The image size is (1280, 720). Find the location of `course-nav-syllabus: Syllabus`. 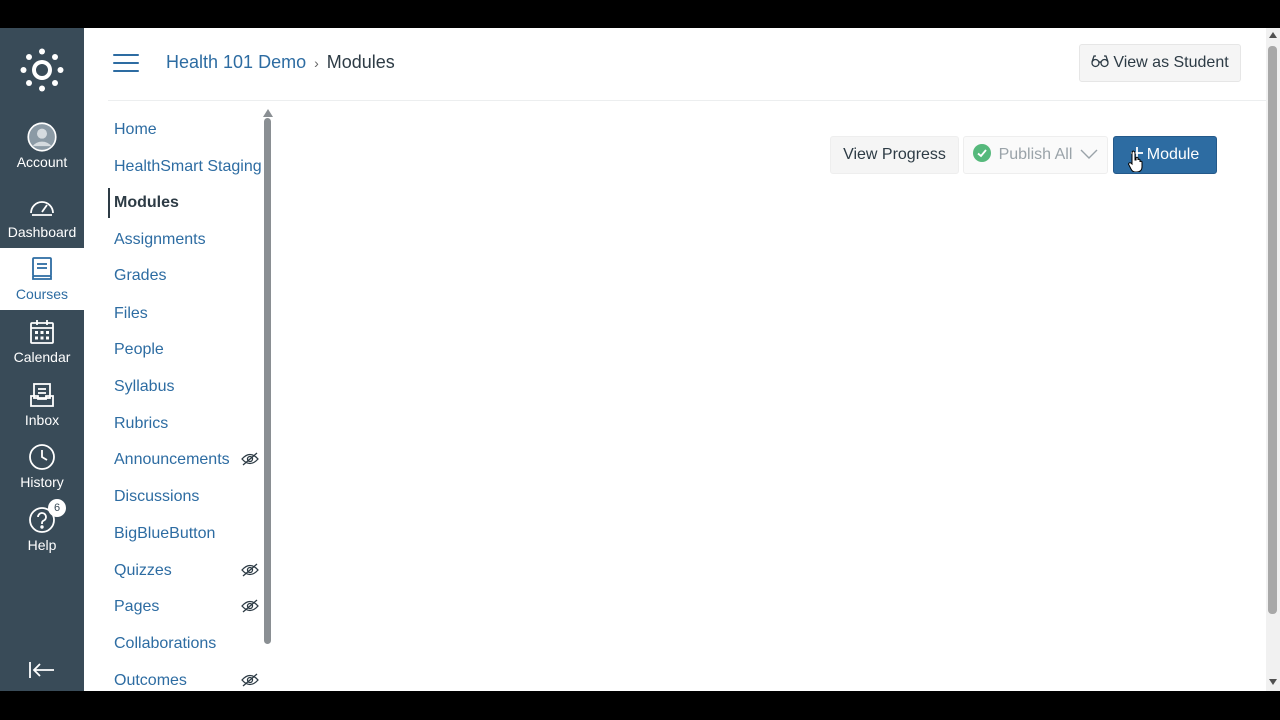

course-nav-syllabus: Syllabus is located at coordinates (185, 387).